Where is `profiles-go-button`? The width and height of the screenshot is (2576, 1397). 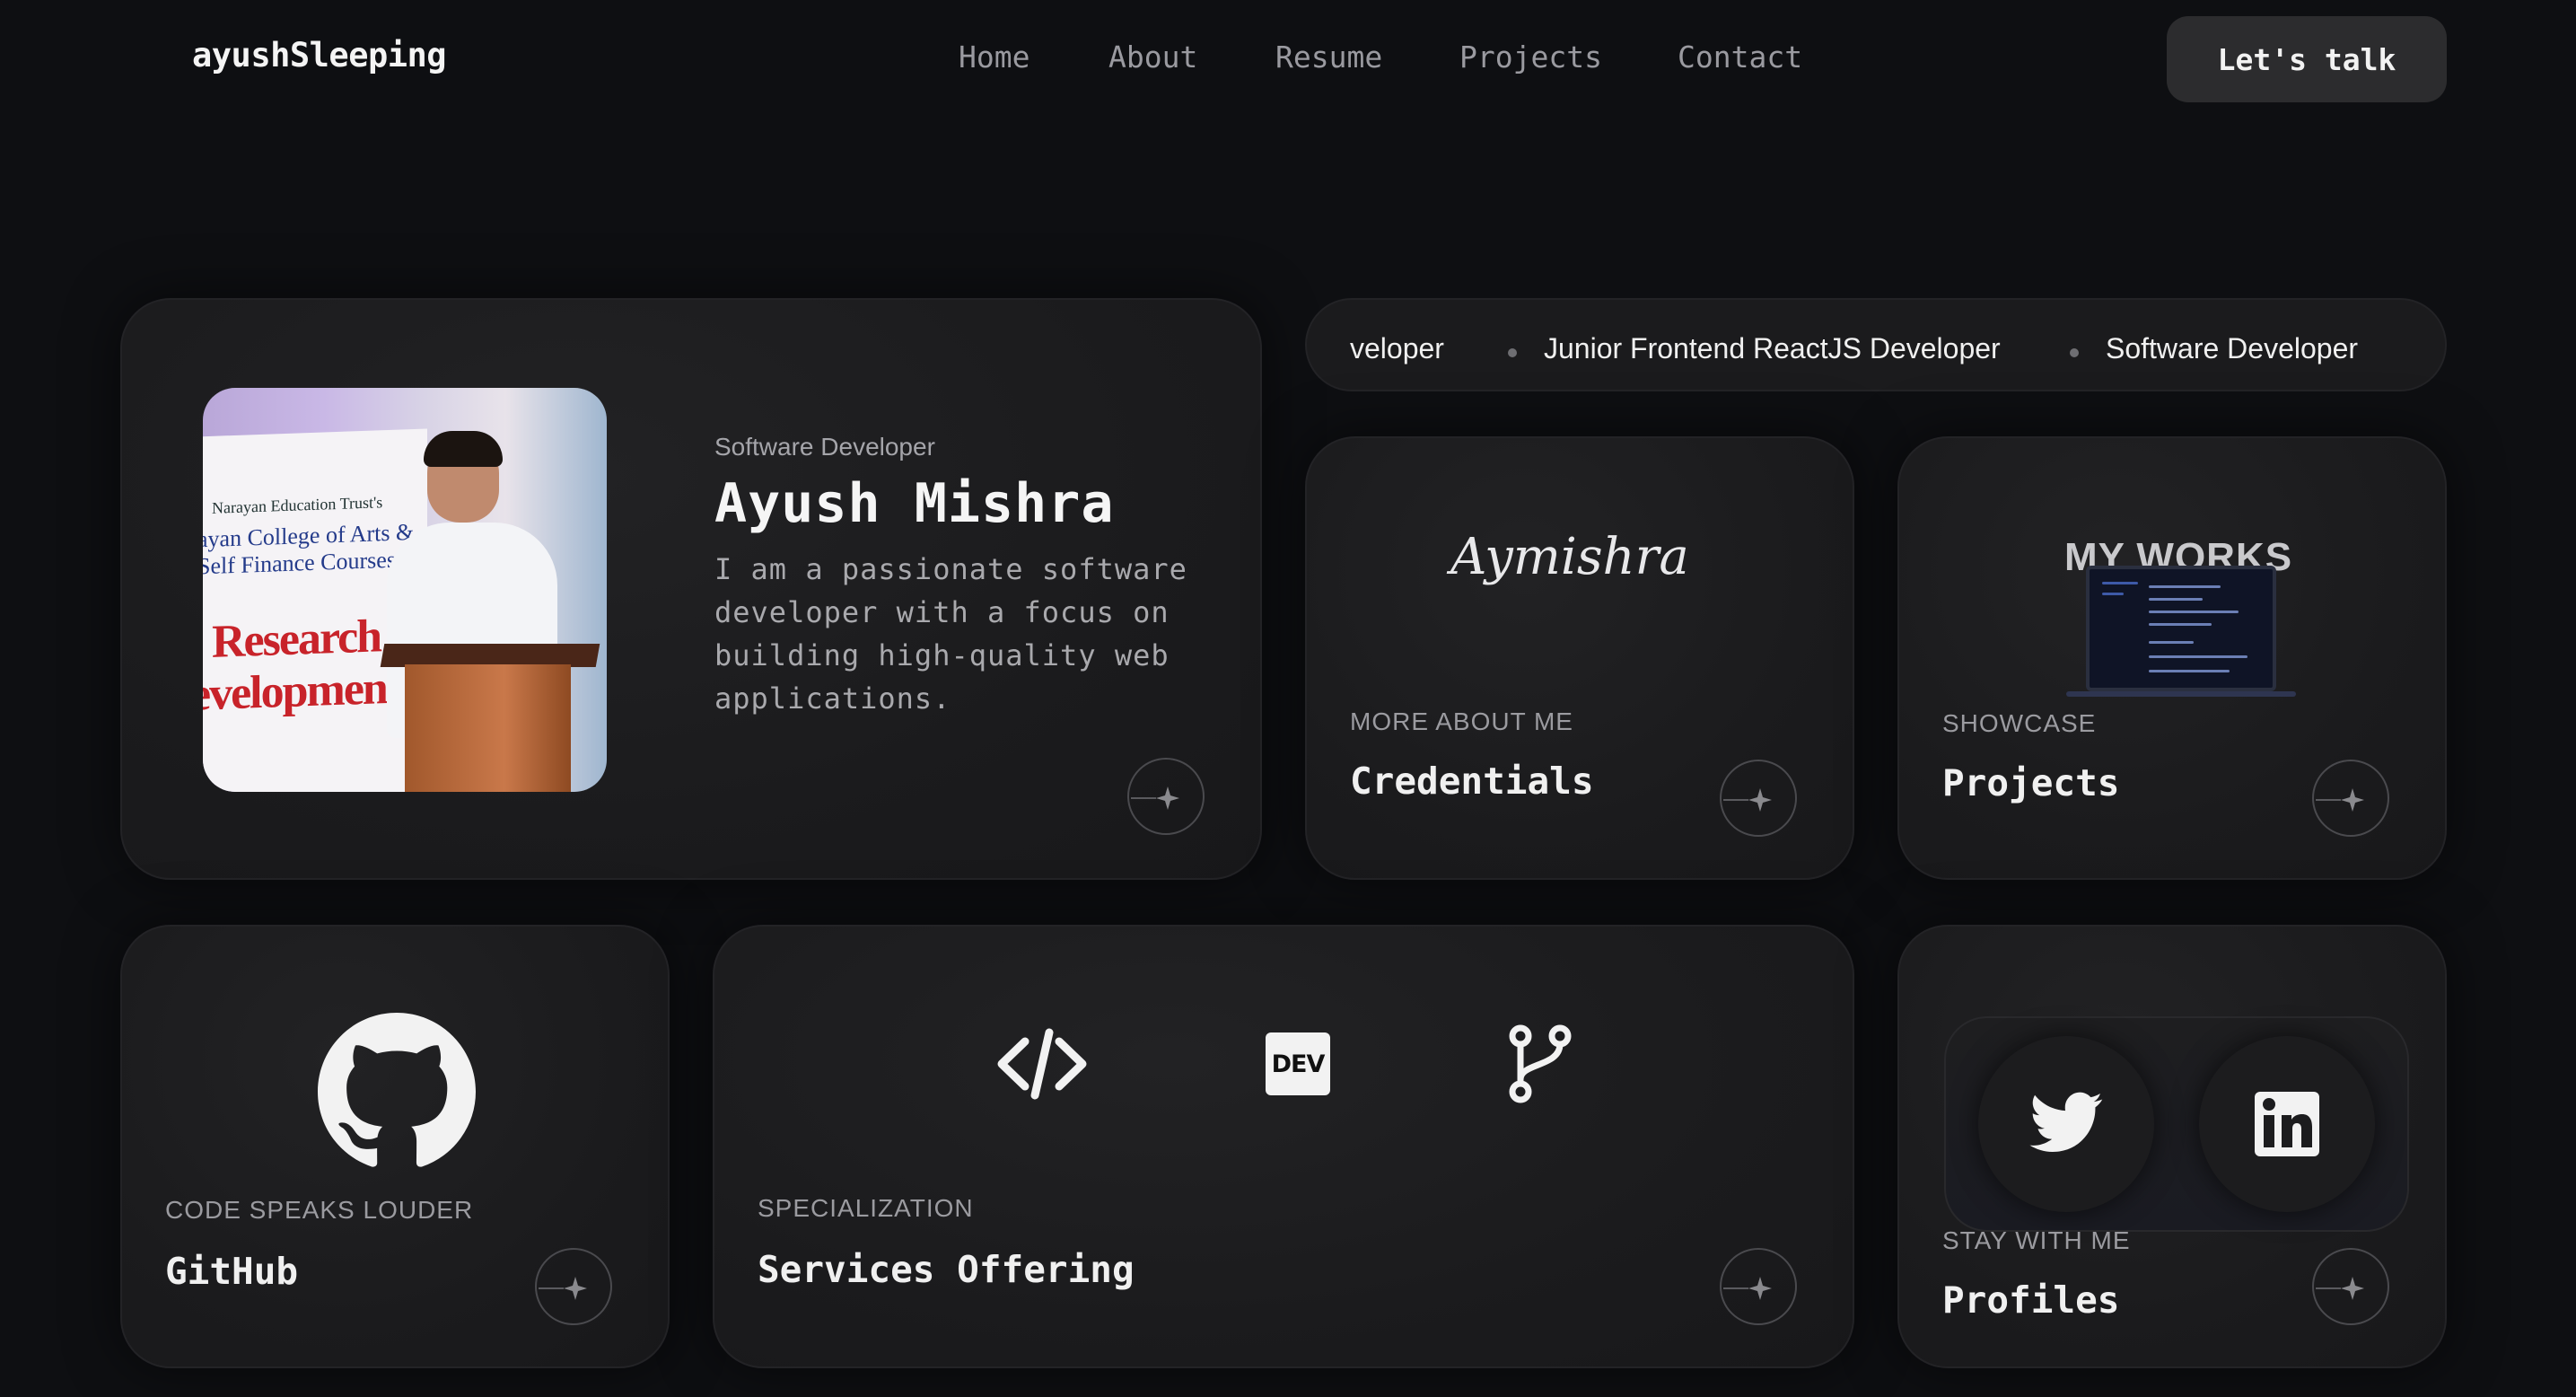
profiles-go-button is located at coordinates (2350, 1286).